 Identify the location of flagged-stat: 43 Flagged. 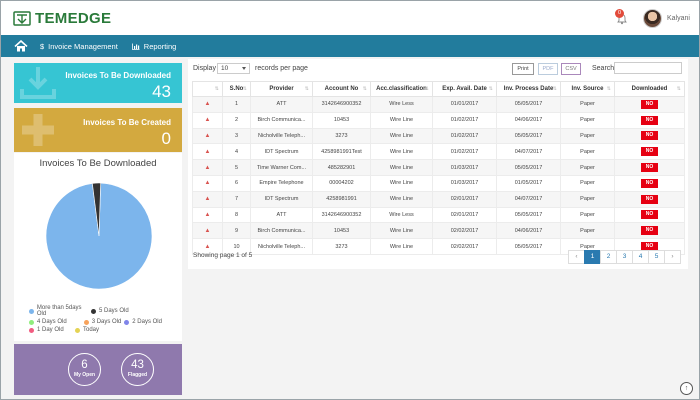
(137, 369).